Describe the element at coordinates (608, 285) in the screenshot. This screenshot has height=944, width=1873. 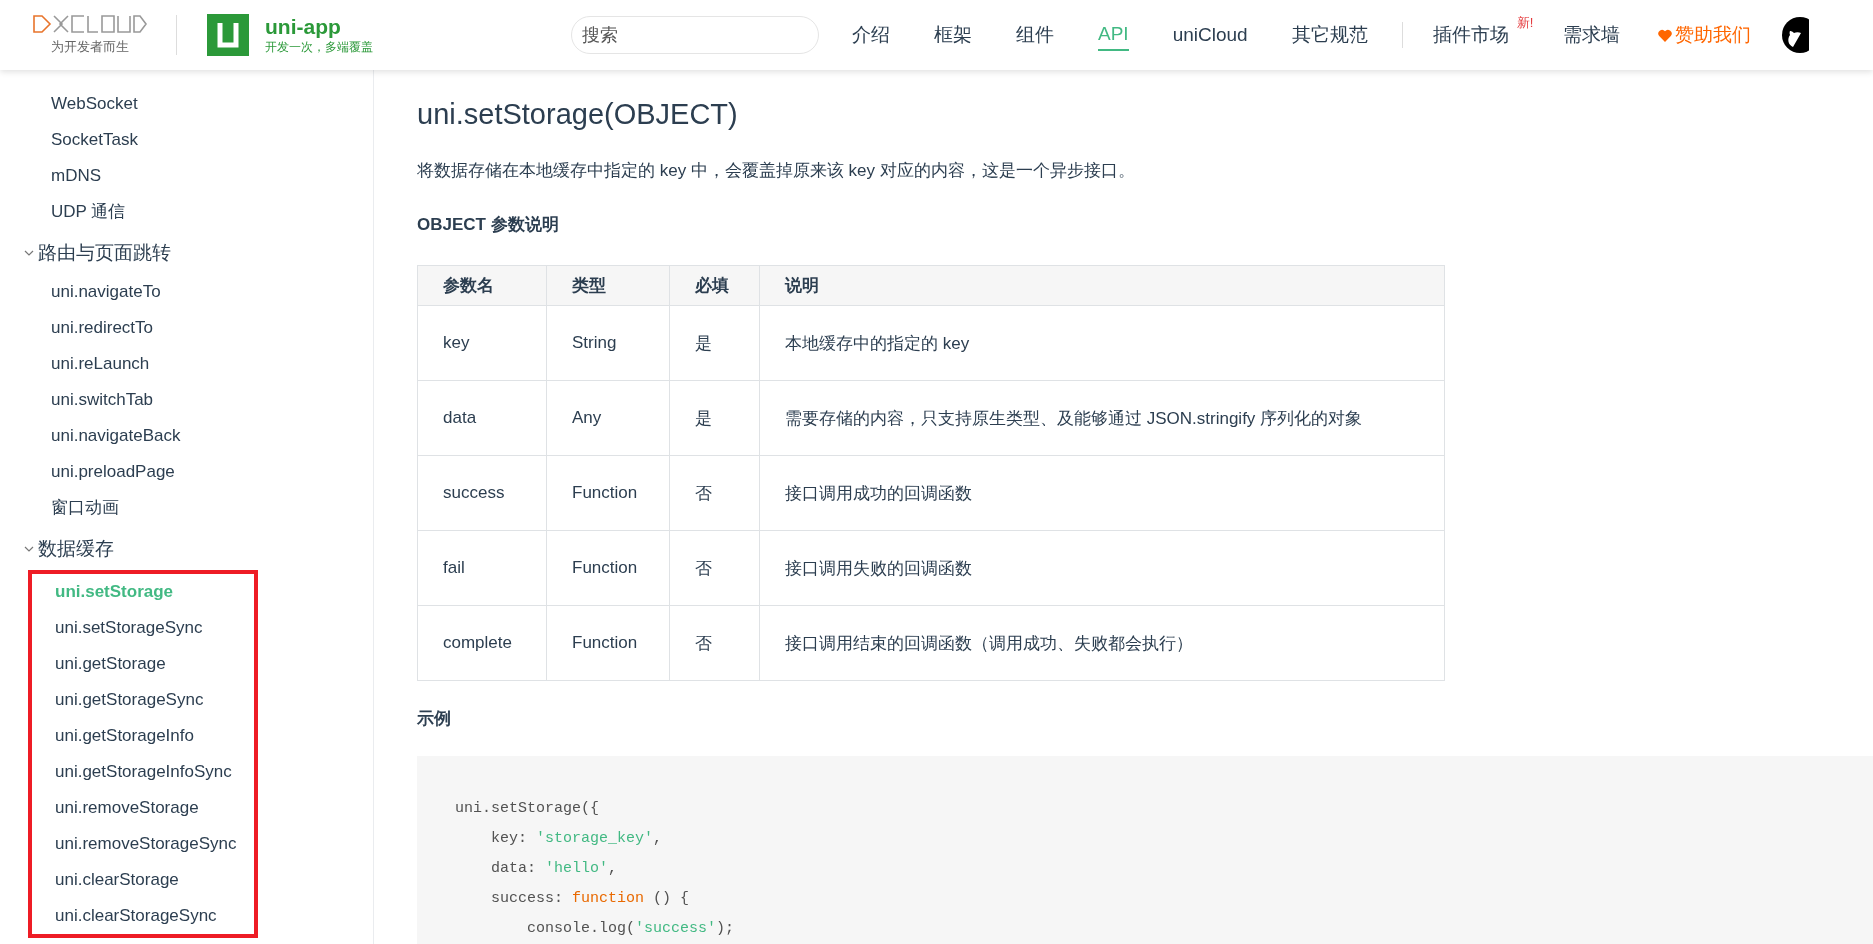
I see `column-header: 类型` at that location.